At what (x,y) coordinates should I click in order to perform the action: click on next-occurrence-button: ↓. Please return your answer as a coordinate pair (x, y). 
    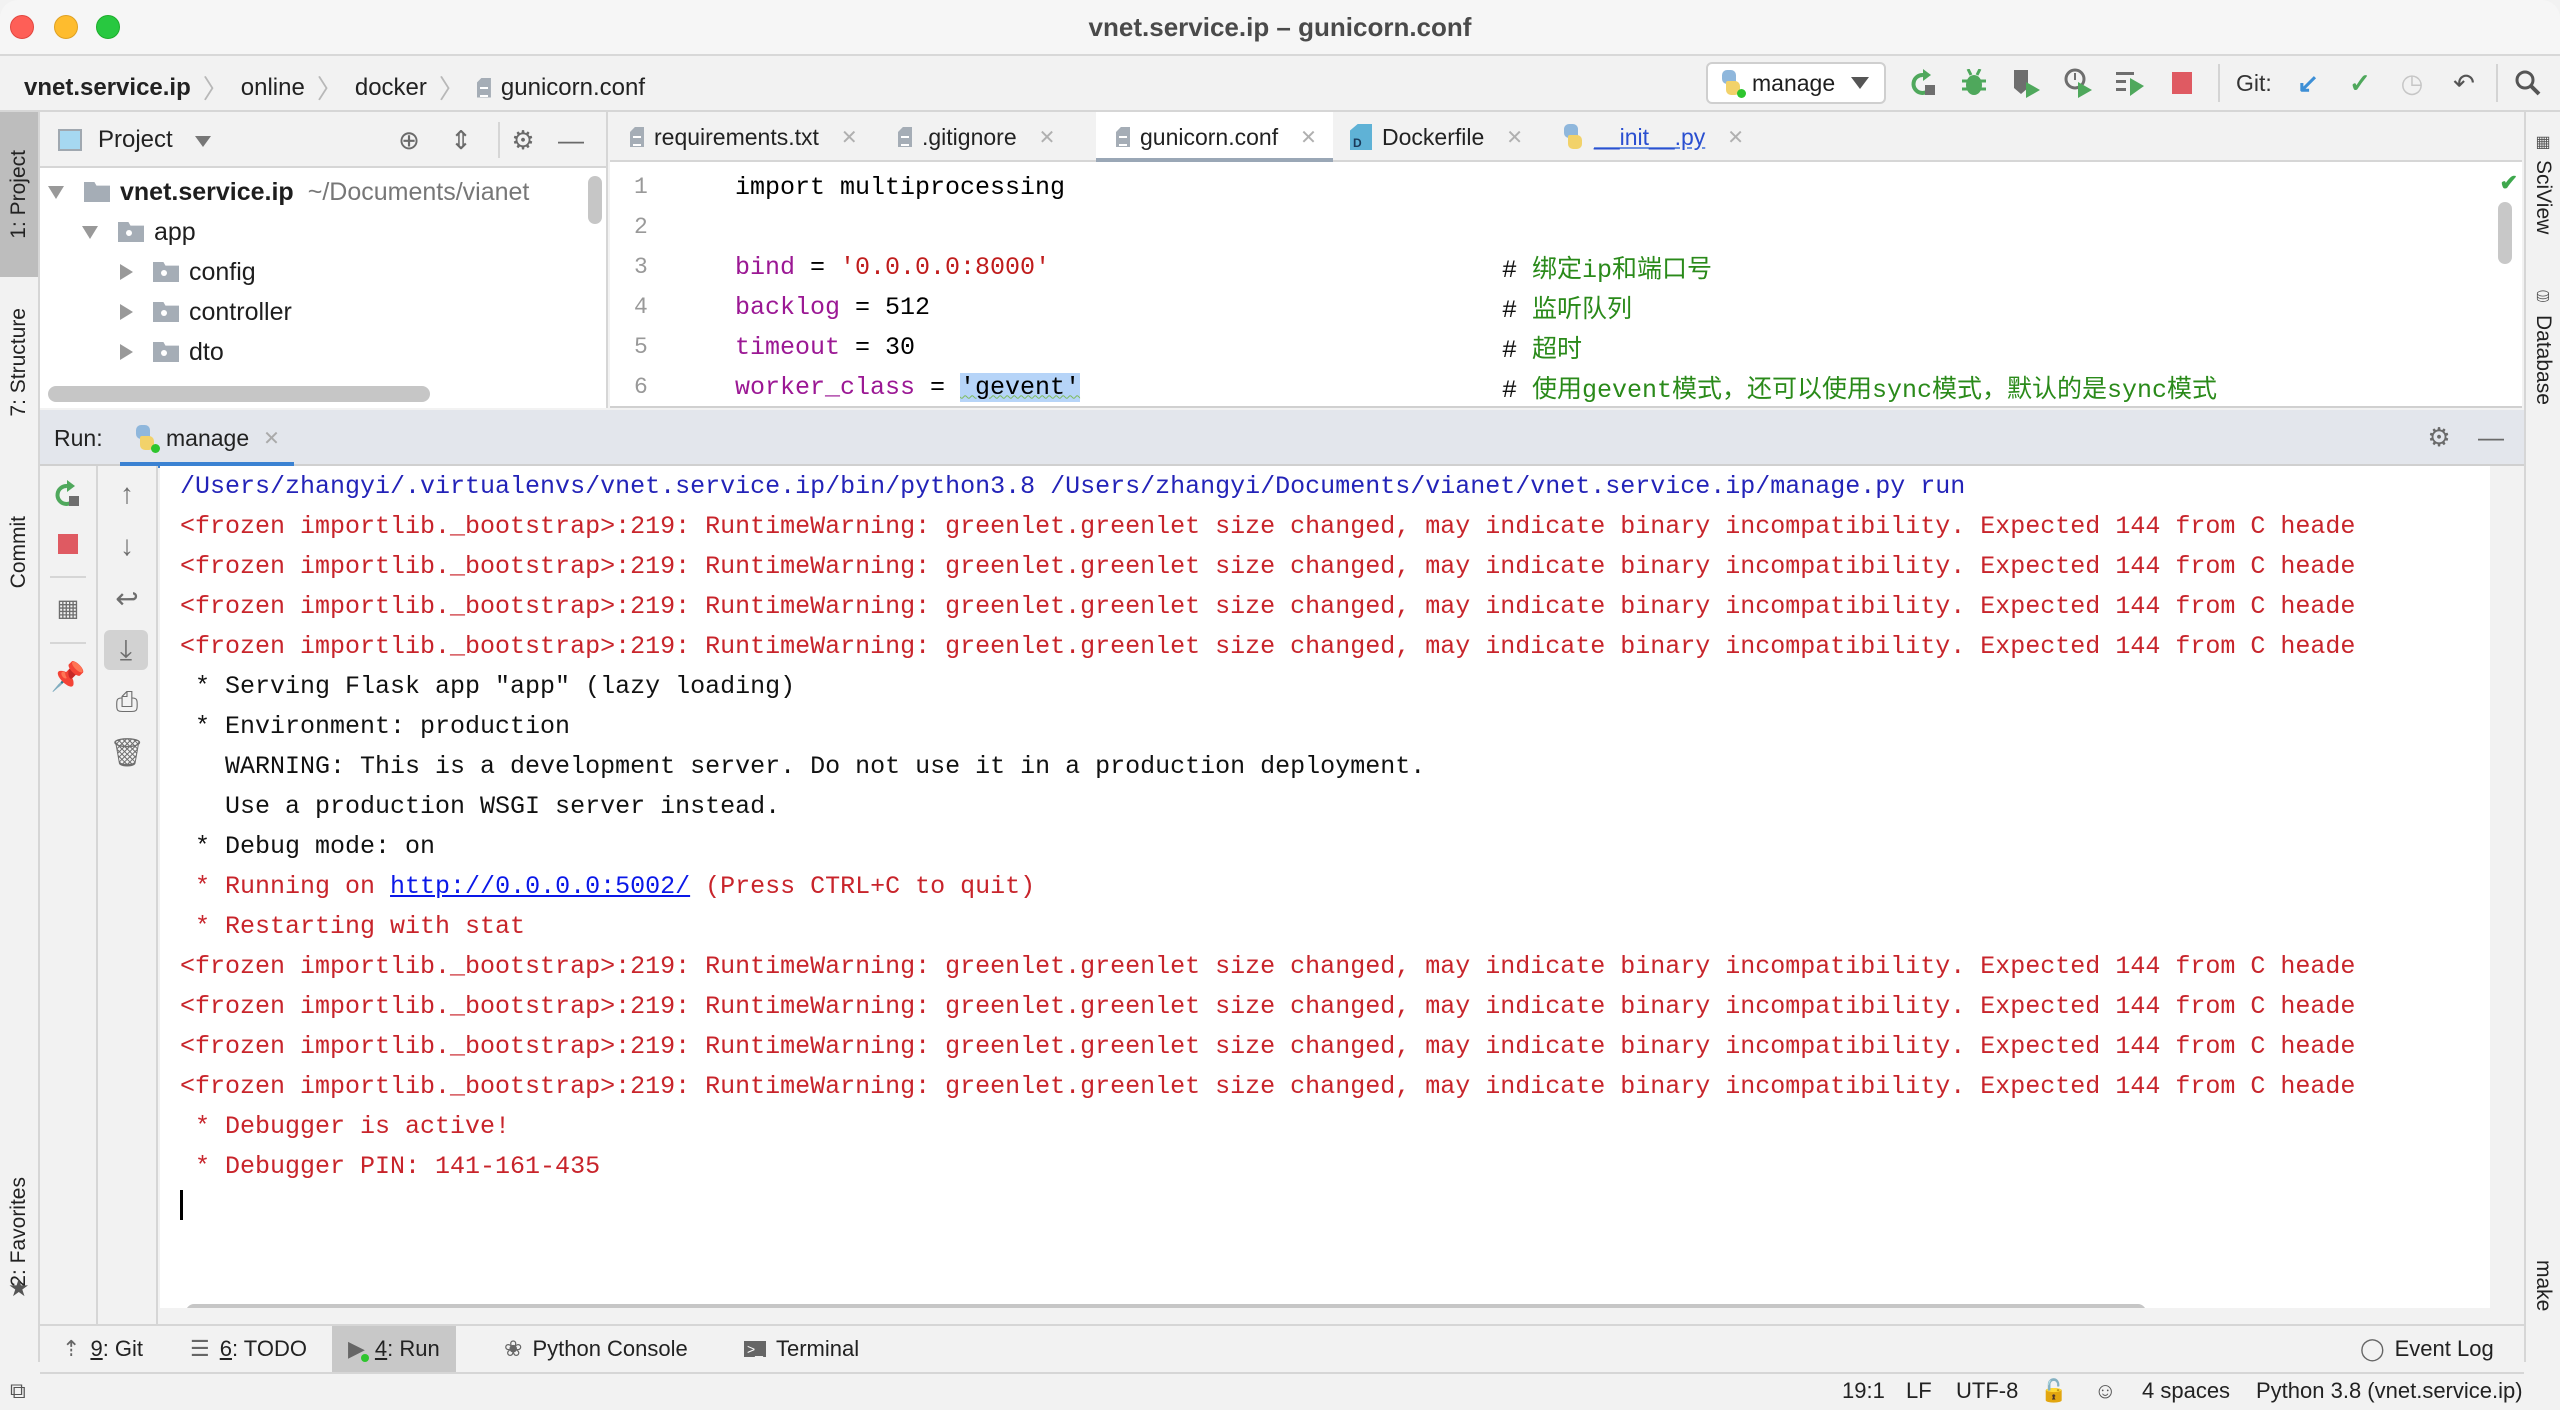
    Looking at the image, I should click on (127, 546).